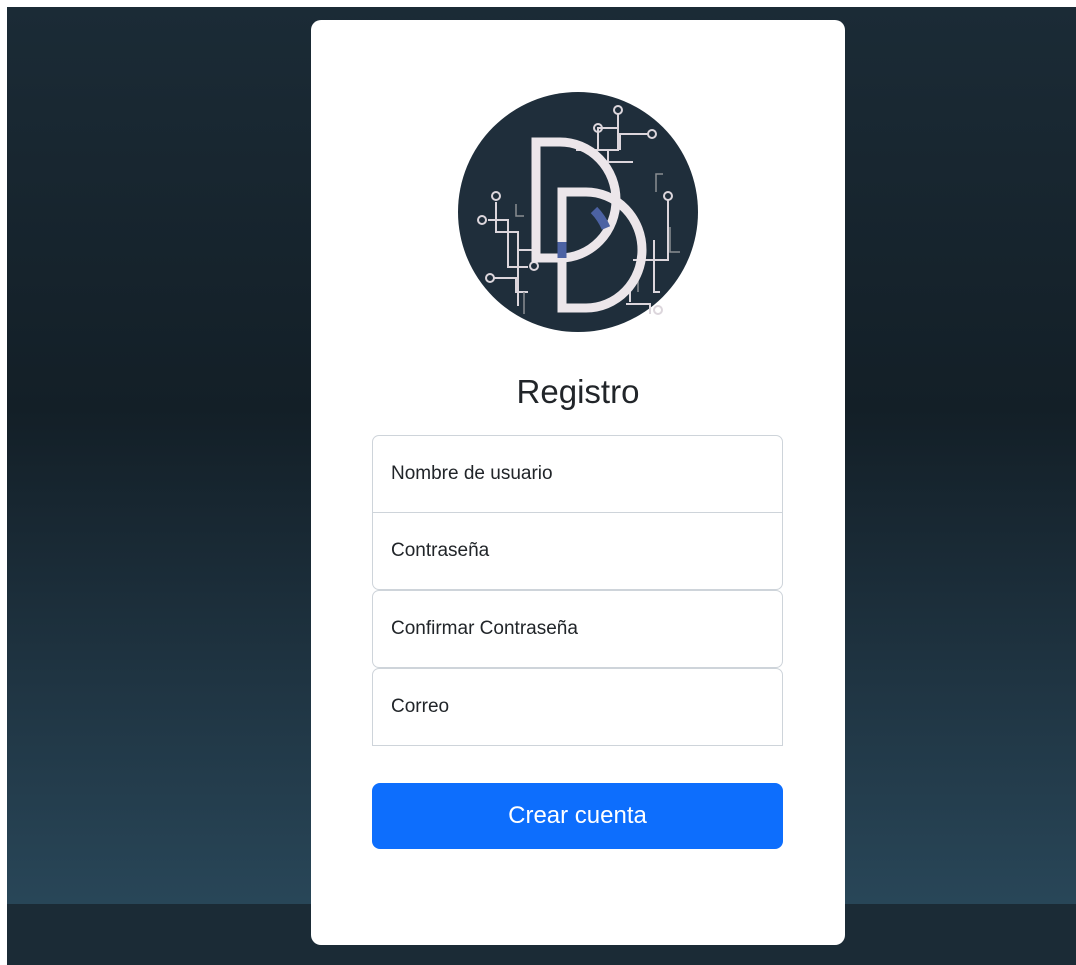  I want to click on username-input, so click(577, 474).